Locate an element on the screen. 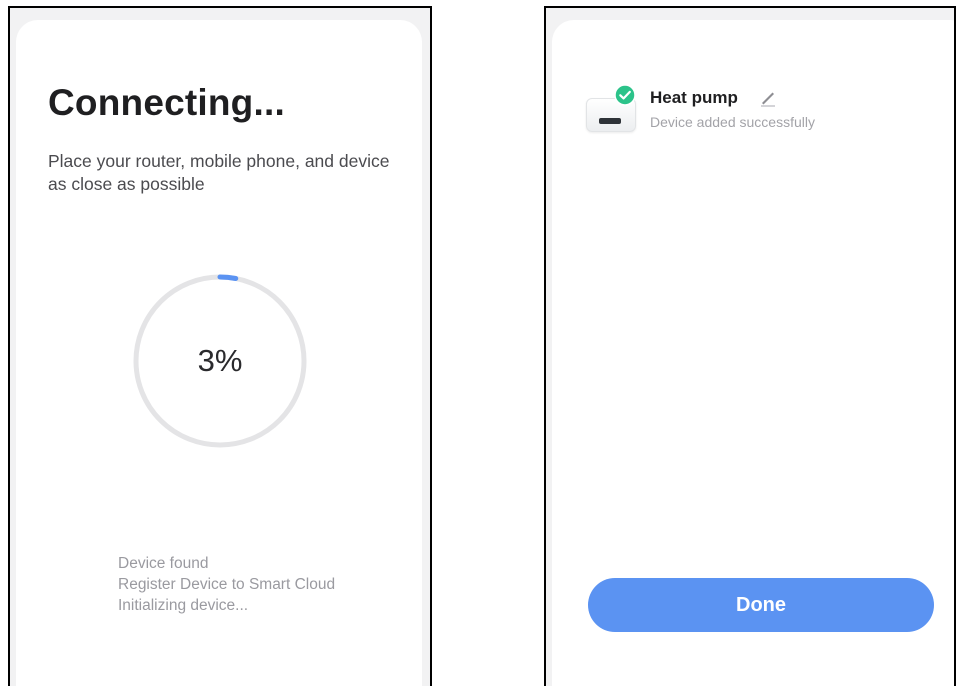 The image size is (957, 686). device-status: Device added successfully is located at coordinates (732, 122).